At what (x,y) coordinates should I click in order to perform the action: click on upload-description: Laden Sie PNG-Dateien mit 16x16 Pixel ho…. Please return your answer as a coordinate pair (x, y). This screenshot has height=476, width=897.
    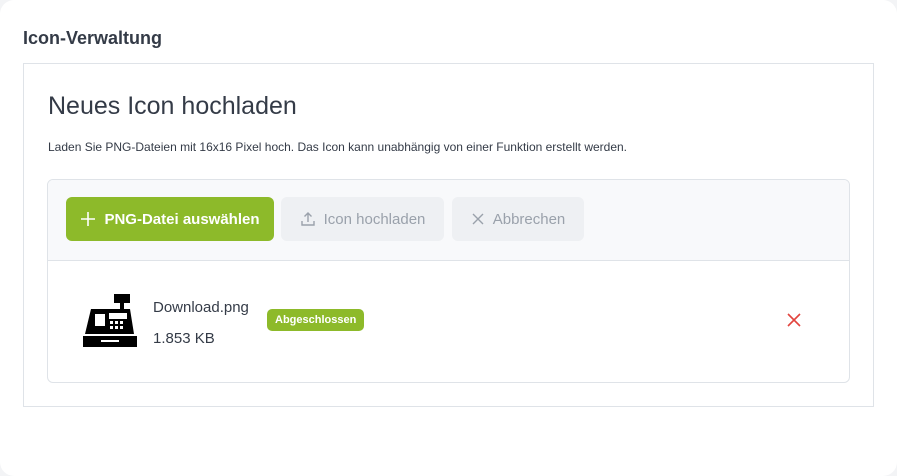
    Looking at the image, I should click on (338, 147).